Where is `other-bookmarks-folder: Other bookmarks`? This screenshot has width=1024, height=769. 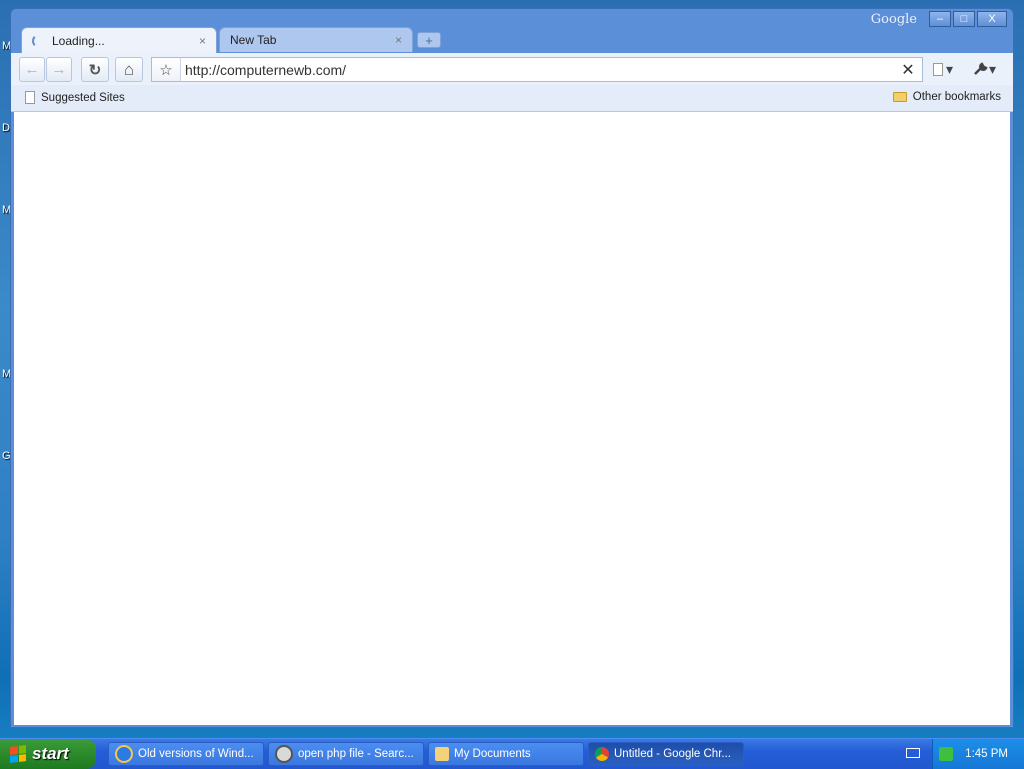
other-bookmarks-folder: Other bookmarks is located at coordinates (946, 97).